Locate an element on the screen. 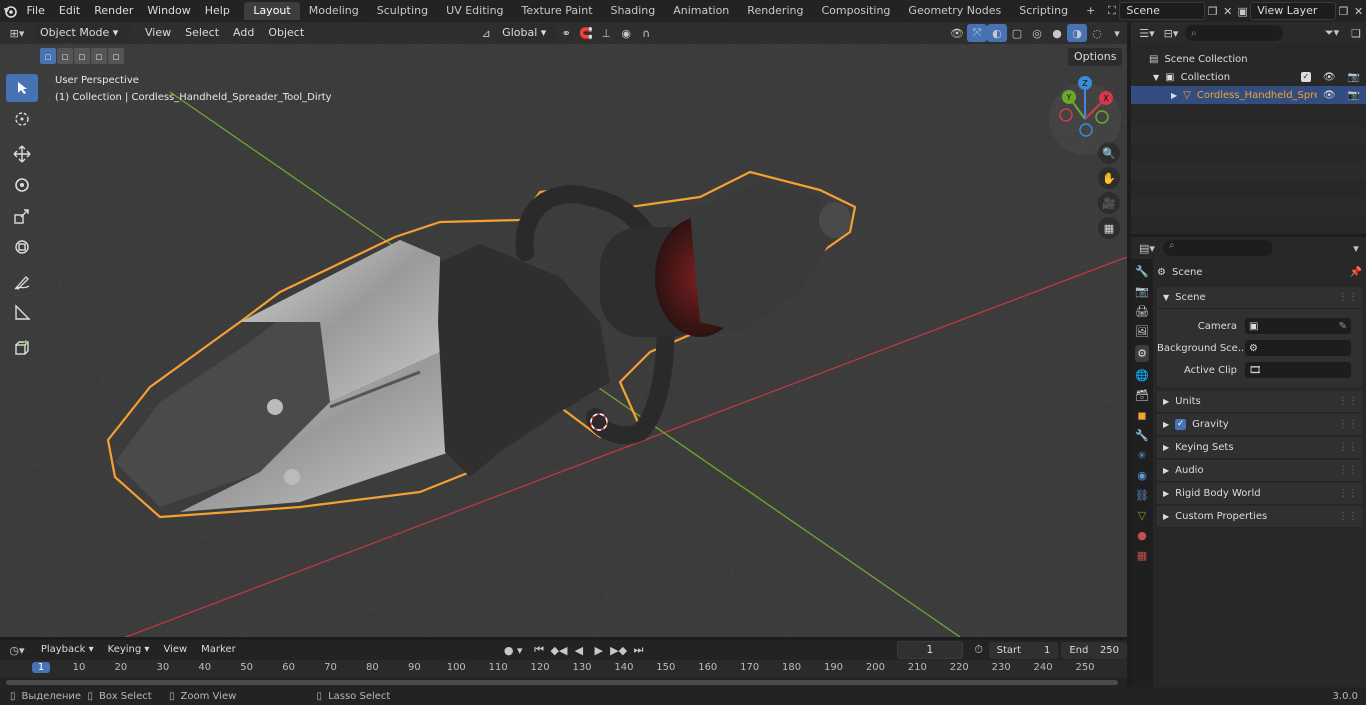 The image size is (1366, 705). jump-end-button: ⏭ is located at coordinates (639, 650).